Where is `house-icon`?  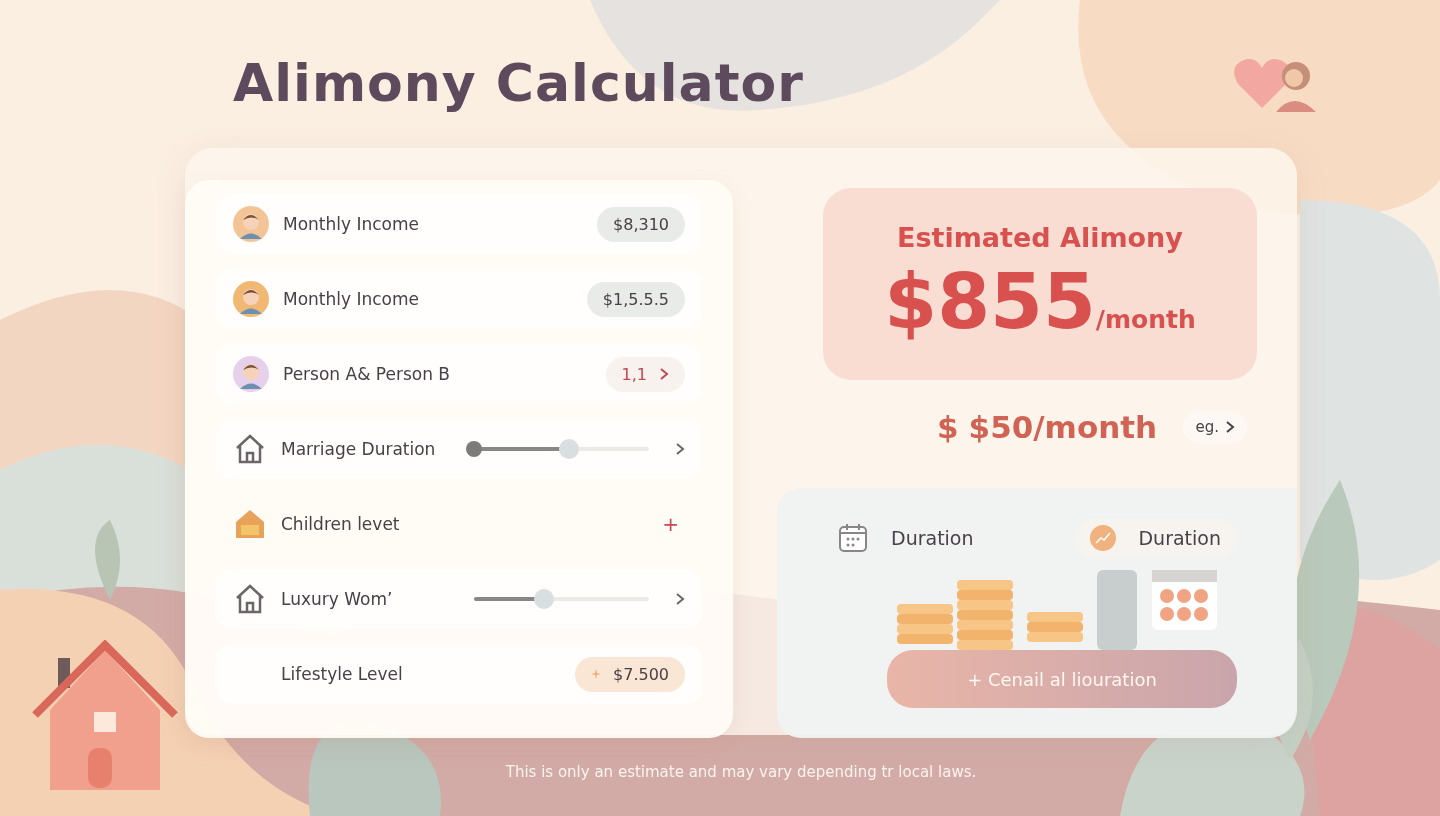 house-icon is located at coordinates (250, 524).